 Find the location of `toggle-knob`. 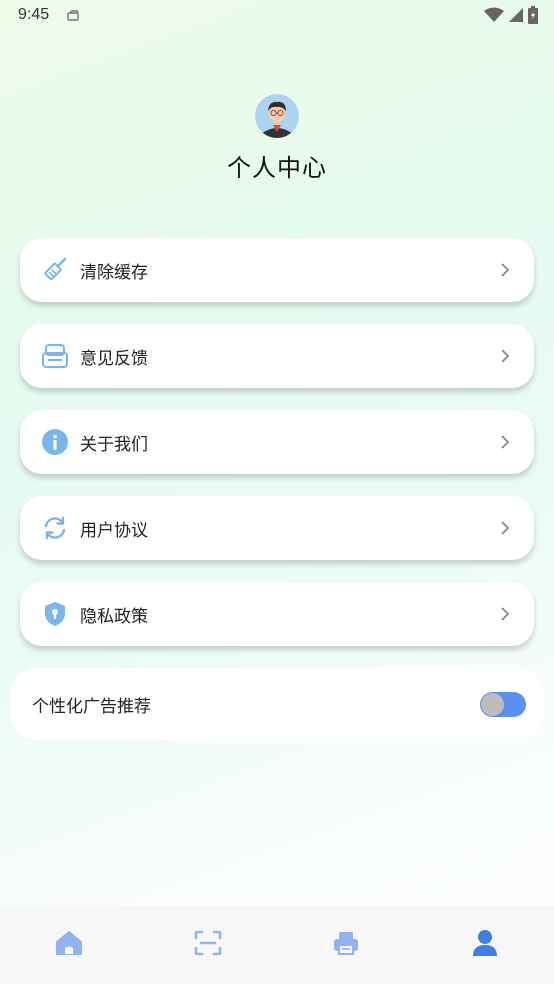

toggle-knob is located at coordinates (492, 704).